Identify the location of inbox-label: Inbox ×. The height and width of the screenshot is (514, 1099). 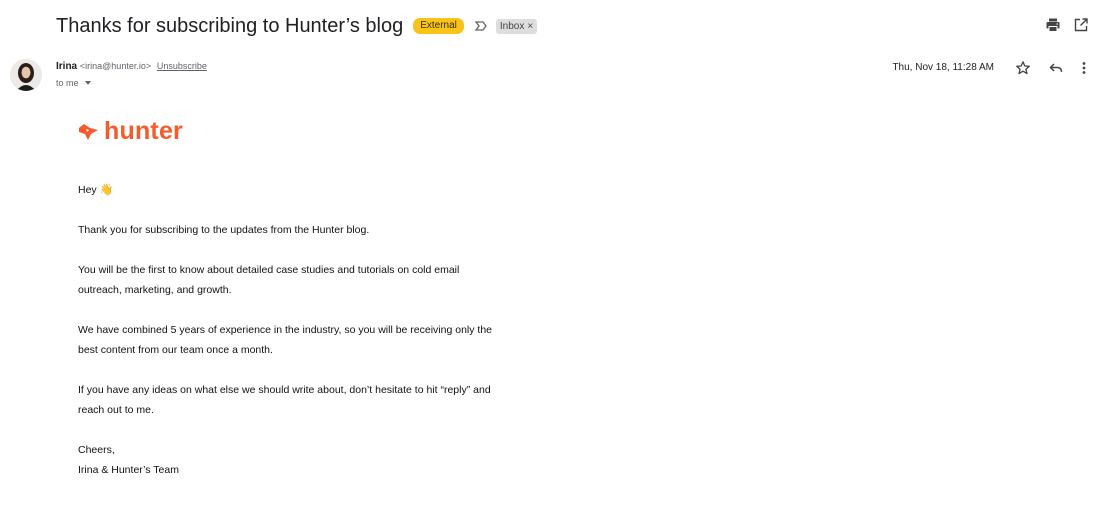
(516, 26).